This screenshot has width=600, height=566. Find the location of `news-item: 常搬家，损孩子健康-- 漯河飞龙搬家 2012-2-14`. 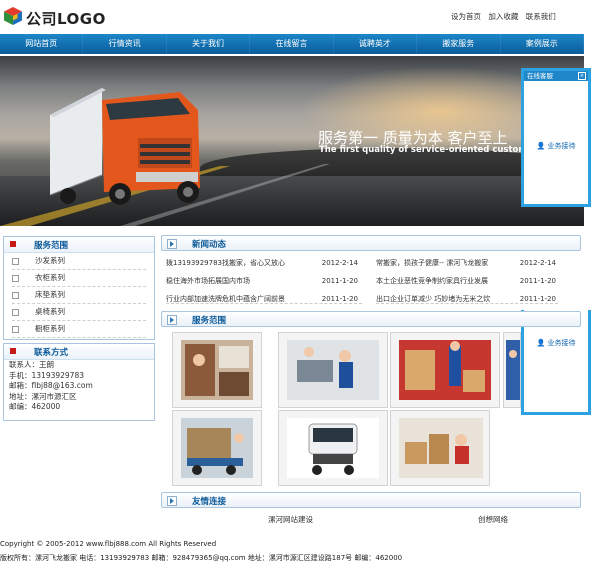

news-item: 常搬家，损孩子健康-- 漯河飞龙搬家 2012-2-14 is located at coordinates (466, 263).